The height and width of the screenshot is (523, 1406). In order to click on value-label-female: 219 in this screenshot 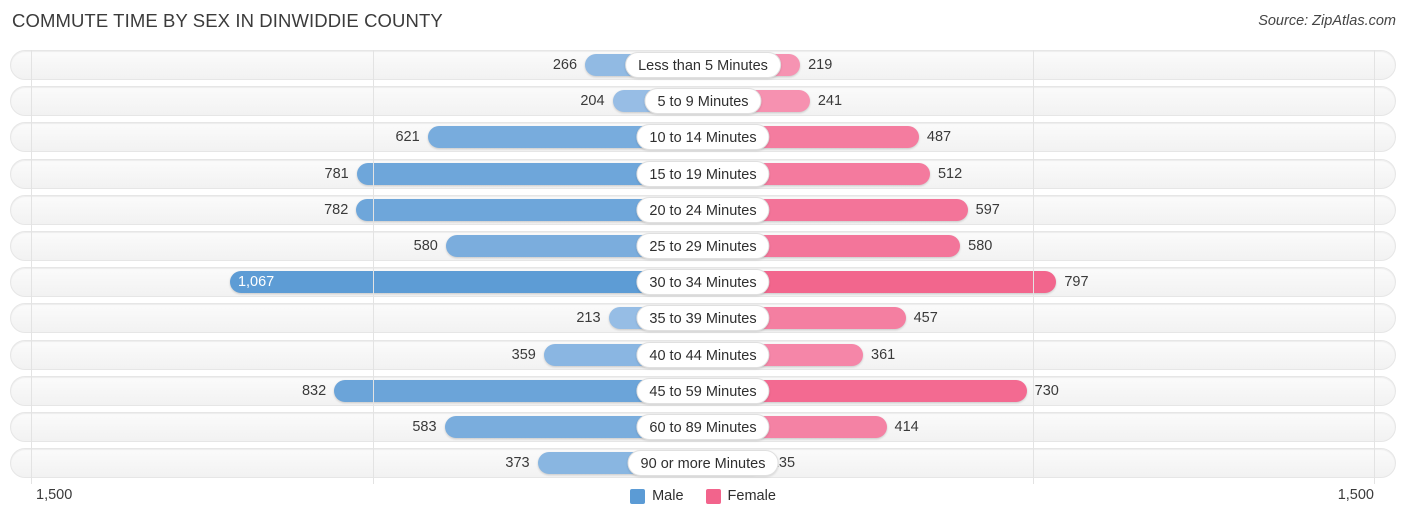, I will do `click(820, 65)`.